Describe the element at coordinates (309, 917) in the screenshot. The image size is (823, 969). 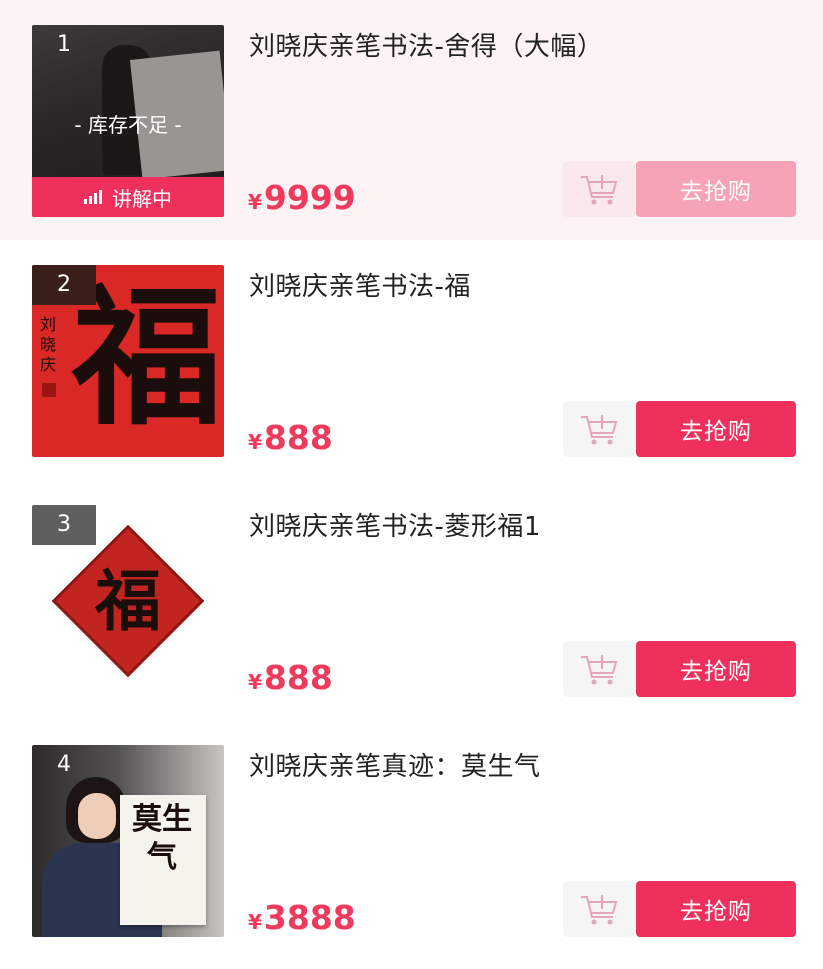
I see `price-value: 3888` at that location.